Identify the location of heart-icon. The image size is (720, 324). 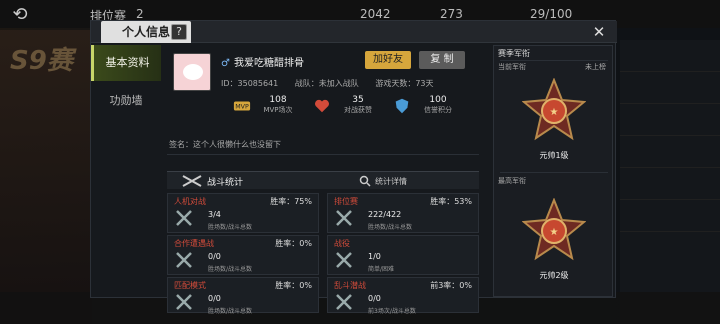
(322, 106).